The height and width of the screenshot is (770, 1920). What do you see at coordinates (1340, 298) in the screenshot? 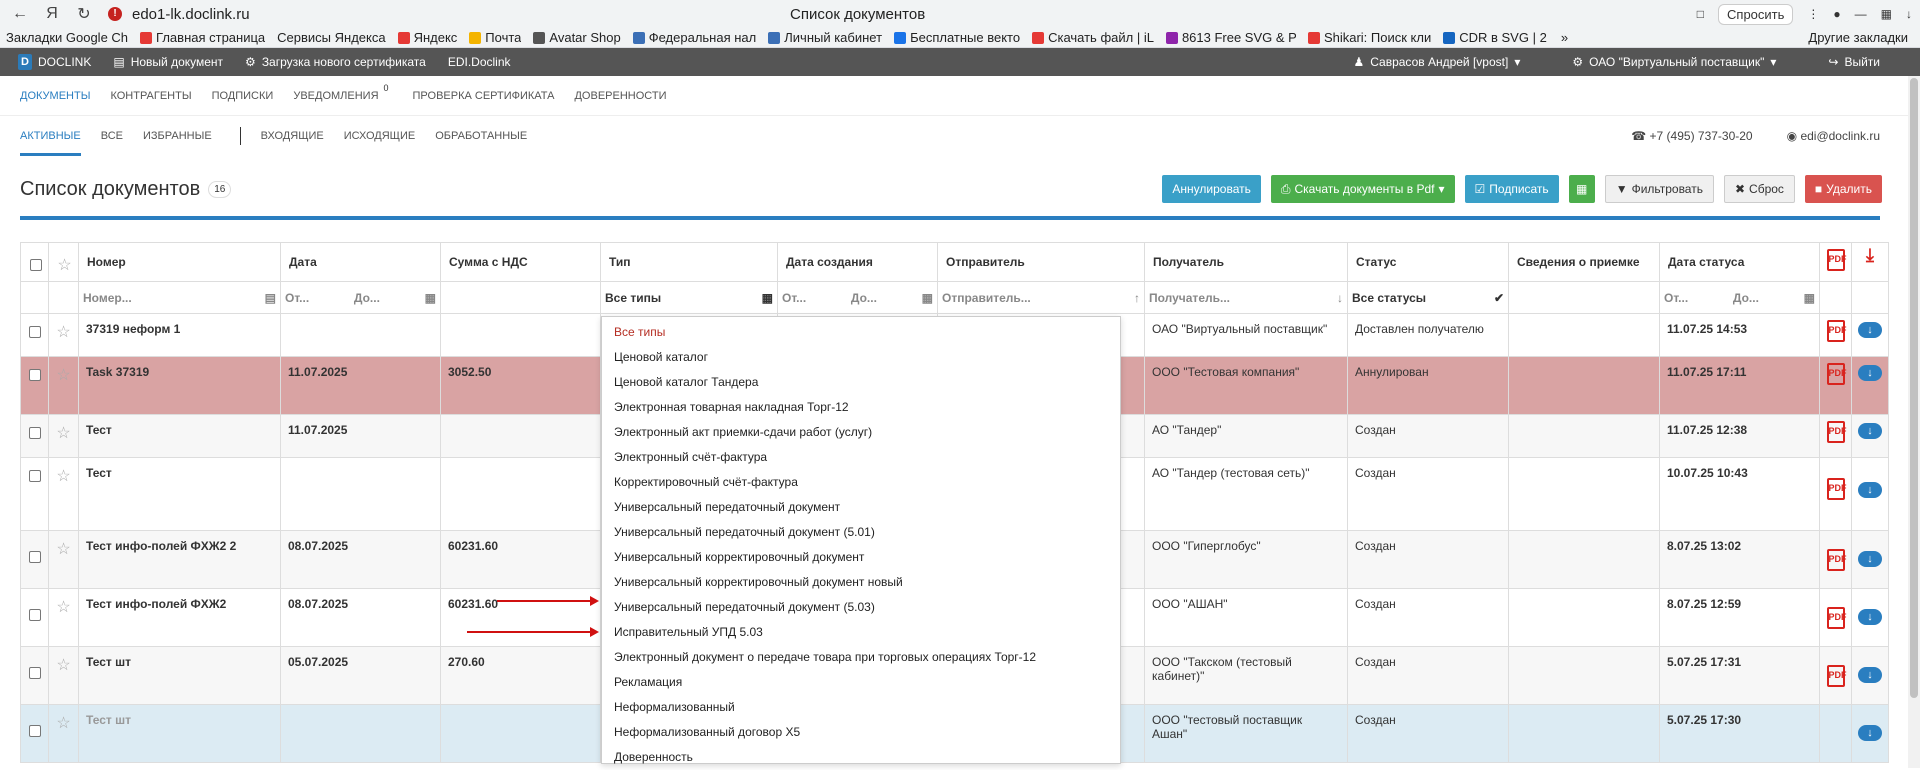
I see `sort-down-icon: ↓` at bounding box center [1340, 298].